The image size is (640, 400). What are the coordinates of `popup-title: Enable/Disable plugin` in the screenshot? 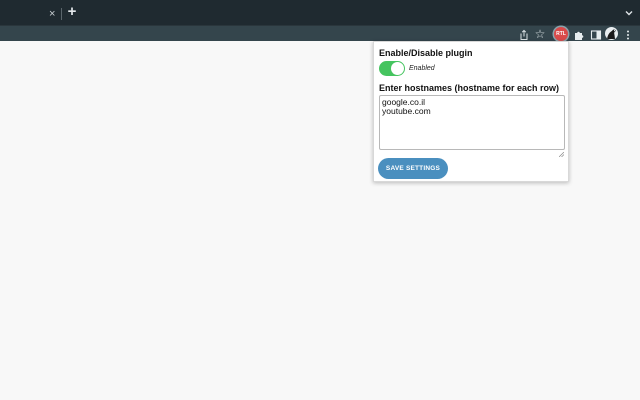 It's located at (426, 53).